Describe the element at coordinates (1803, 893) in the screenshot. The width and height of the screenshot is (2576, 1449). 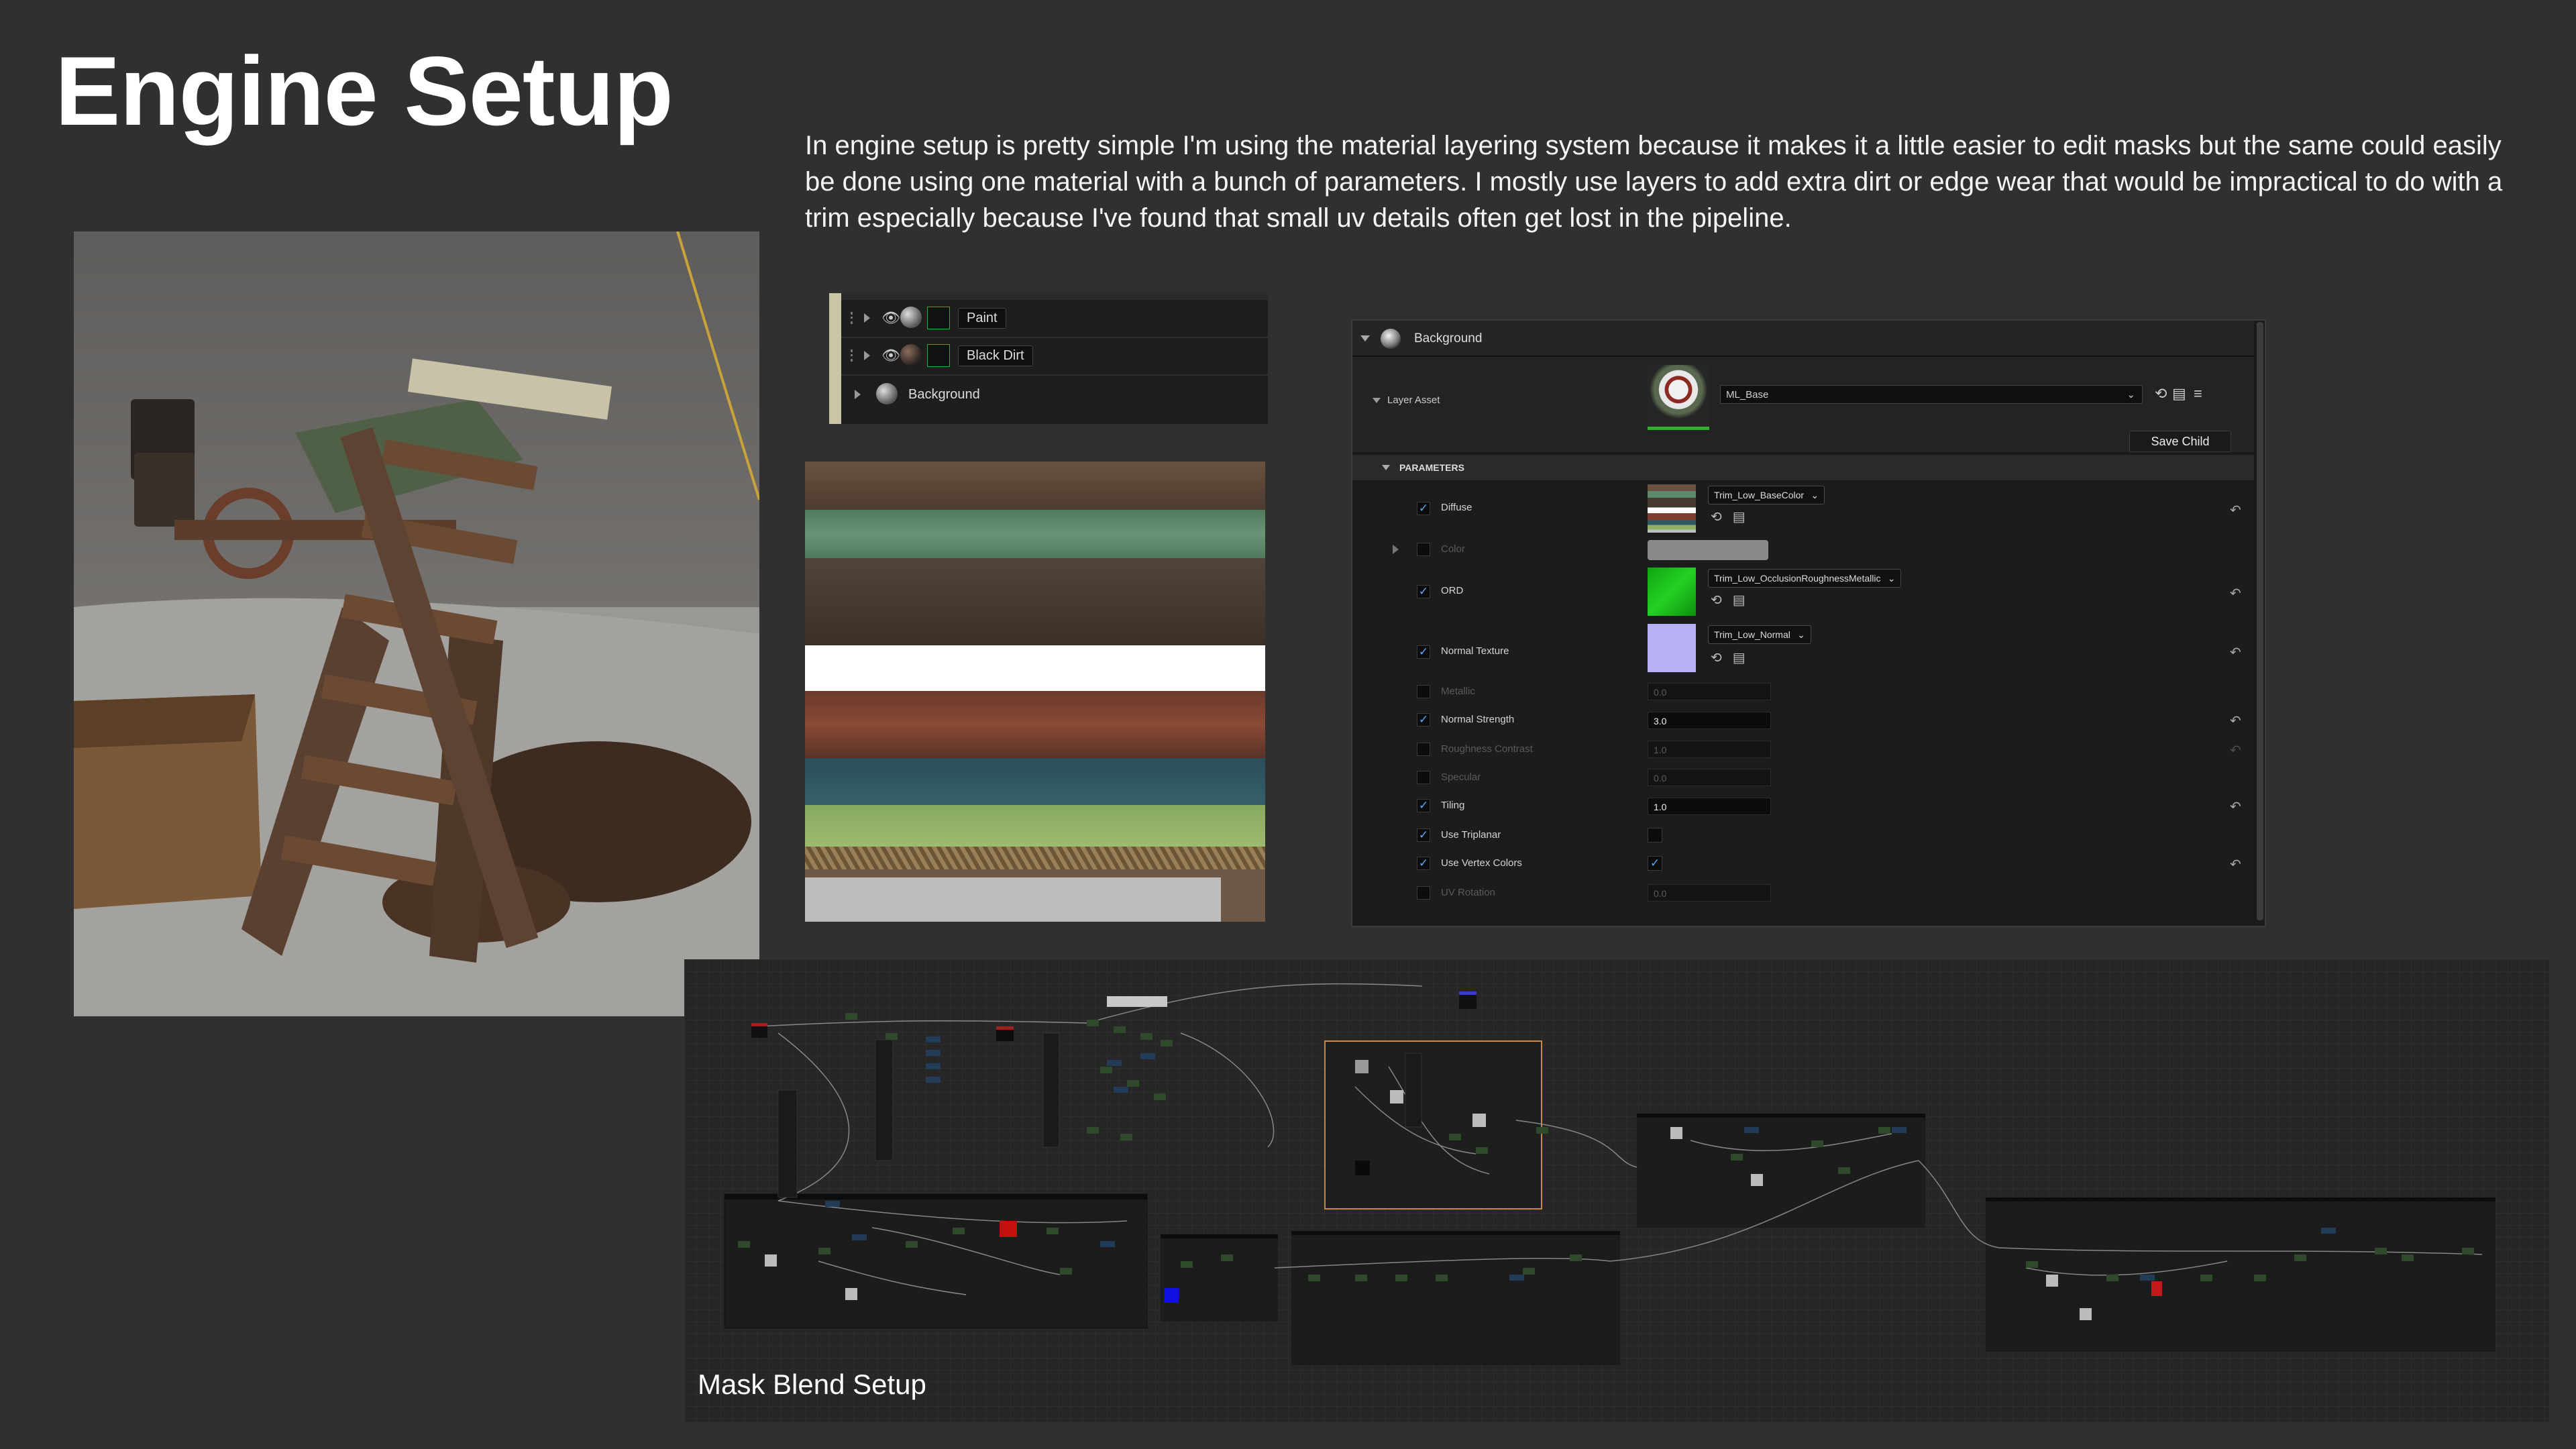
I see `param-row-uv-rotation: UV Rotation 0.0` at that location.